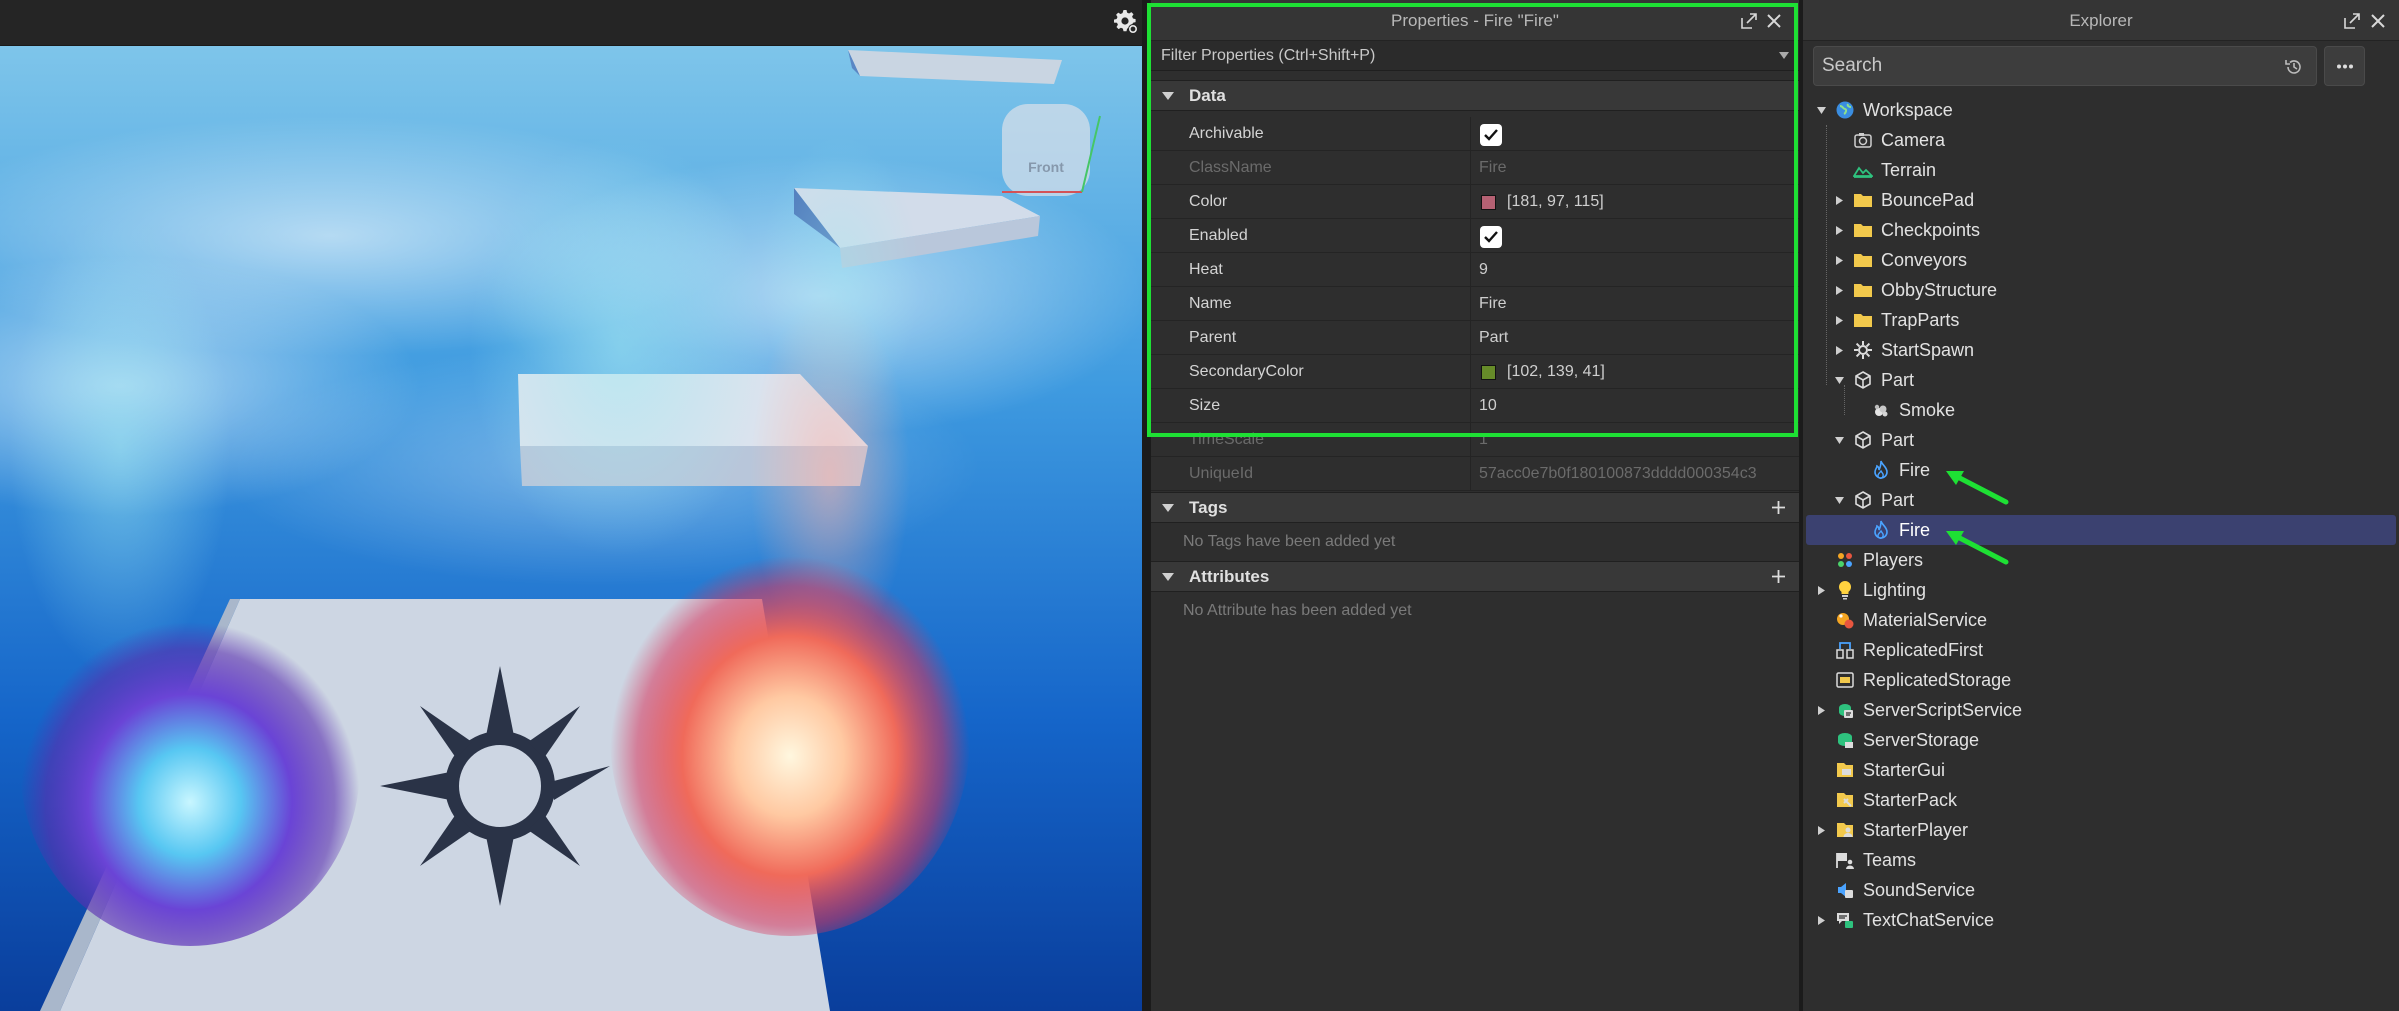 This screenshot has height=1011, width=2399. Describe the element at coordinates (2099, 710) in the screenshot. I see `tree-item-serverscriptservice: ServerScriptService` at that location.